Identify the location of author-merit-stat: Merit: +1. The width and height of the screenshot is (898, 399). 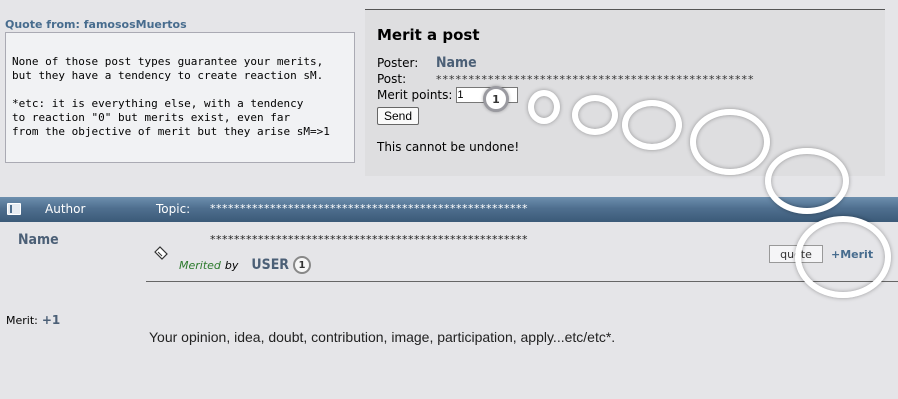
(33, 320).